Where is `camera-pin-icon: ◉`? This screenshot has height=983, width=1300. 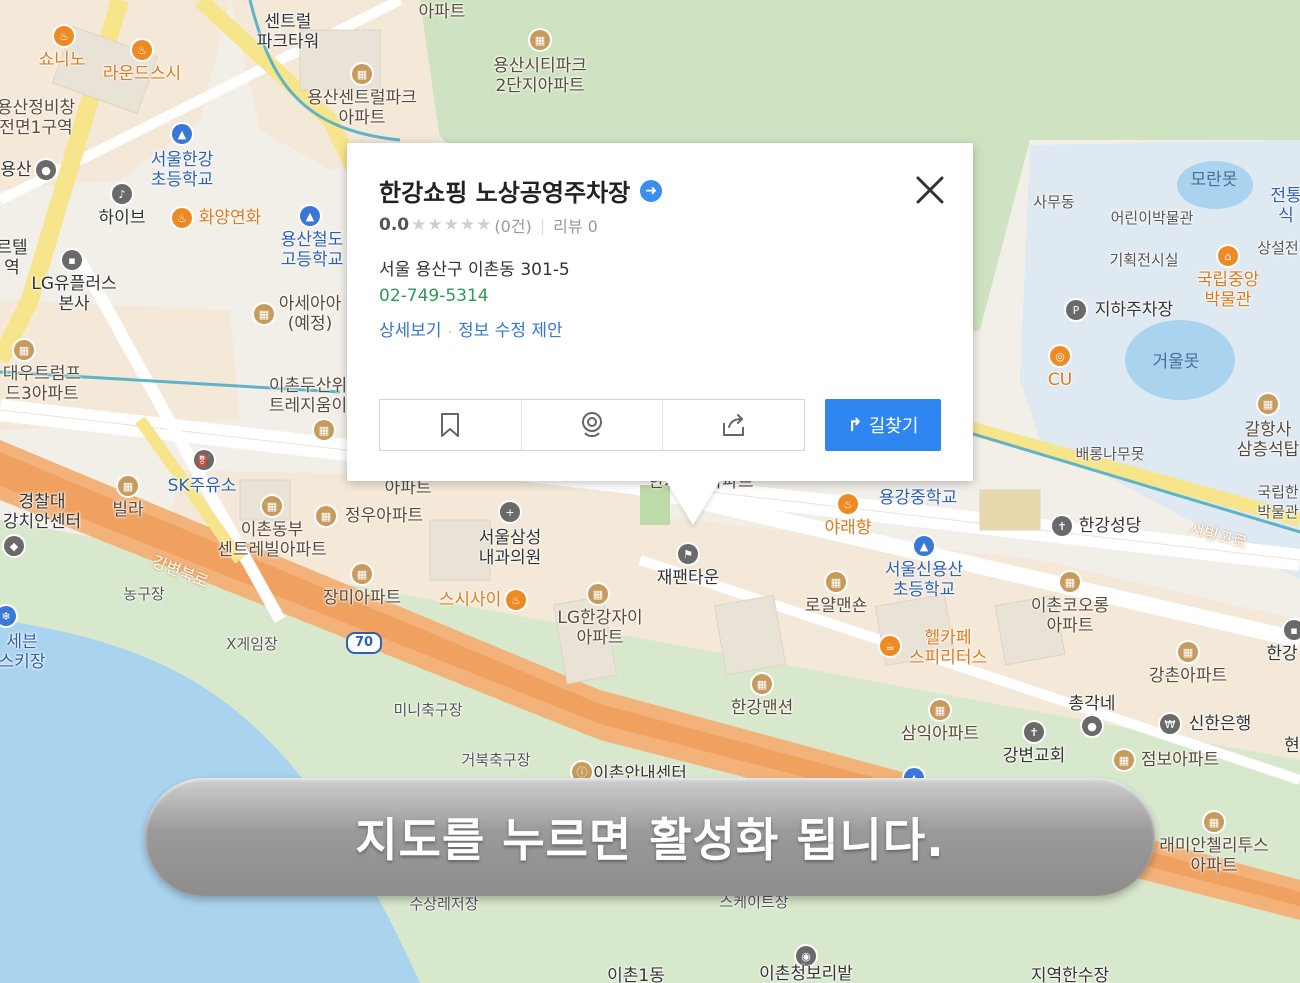
camera-pin-icon: ◉ is located at coordinates (806, 956).